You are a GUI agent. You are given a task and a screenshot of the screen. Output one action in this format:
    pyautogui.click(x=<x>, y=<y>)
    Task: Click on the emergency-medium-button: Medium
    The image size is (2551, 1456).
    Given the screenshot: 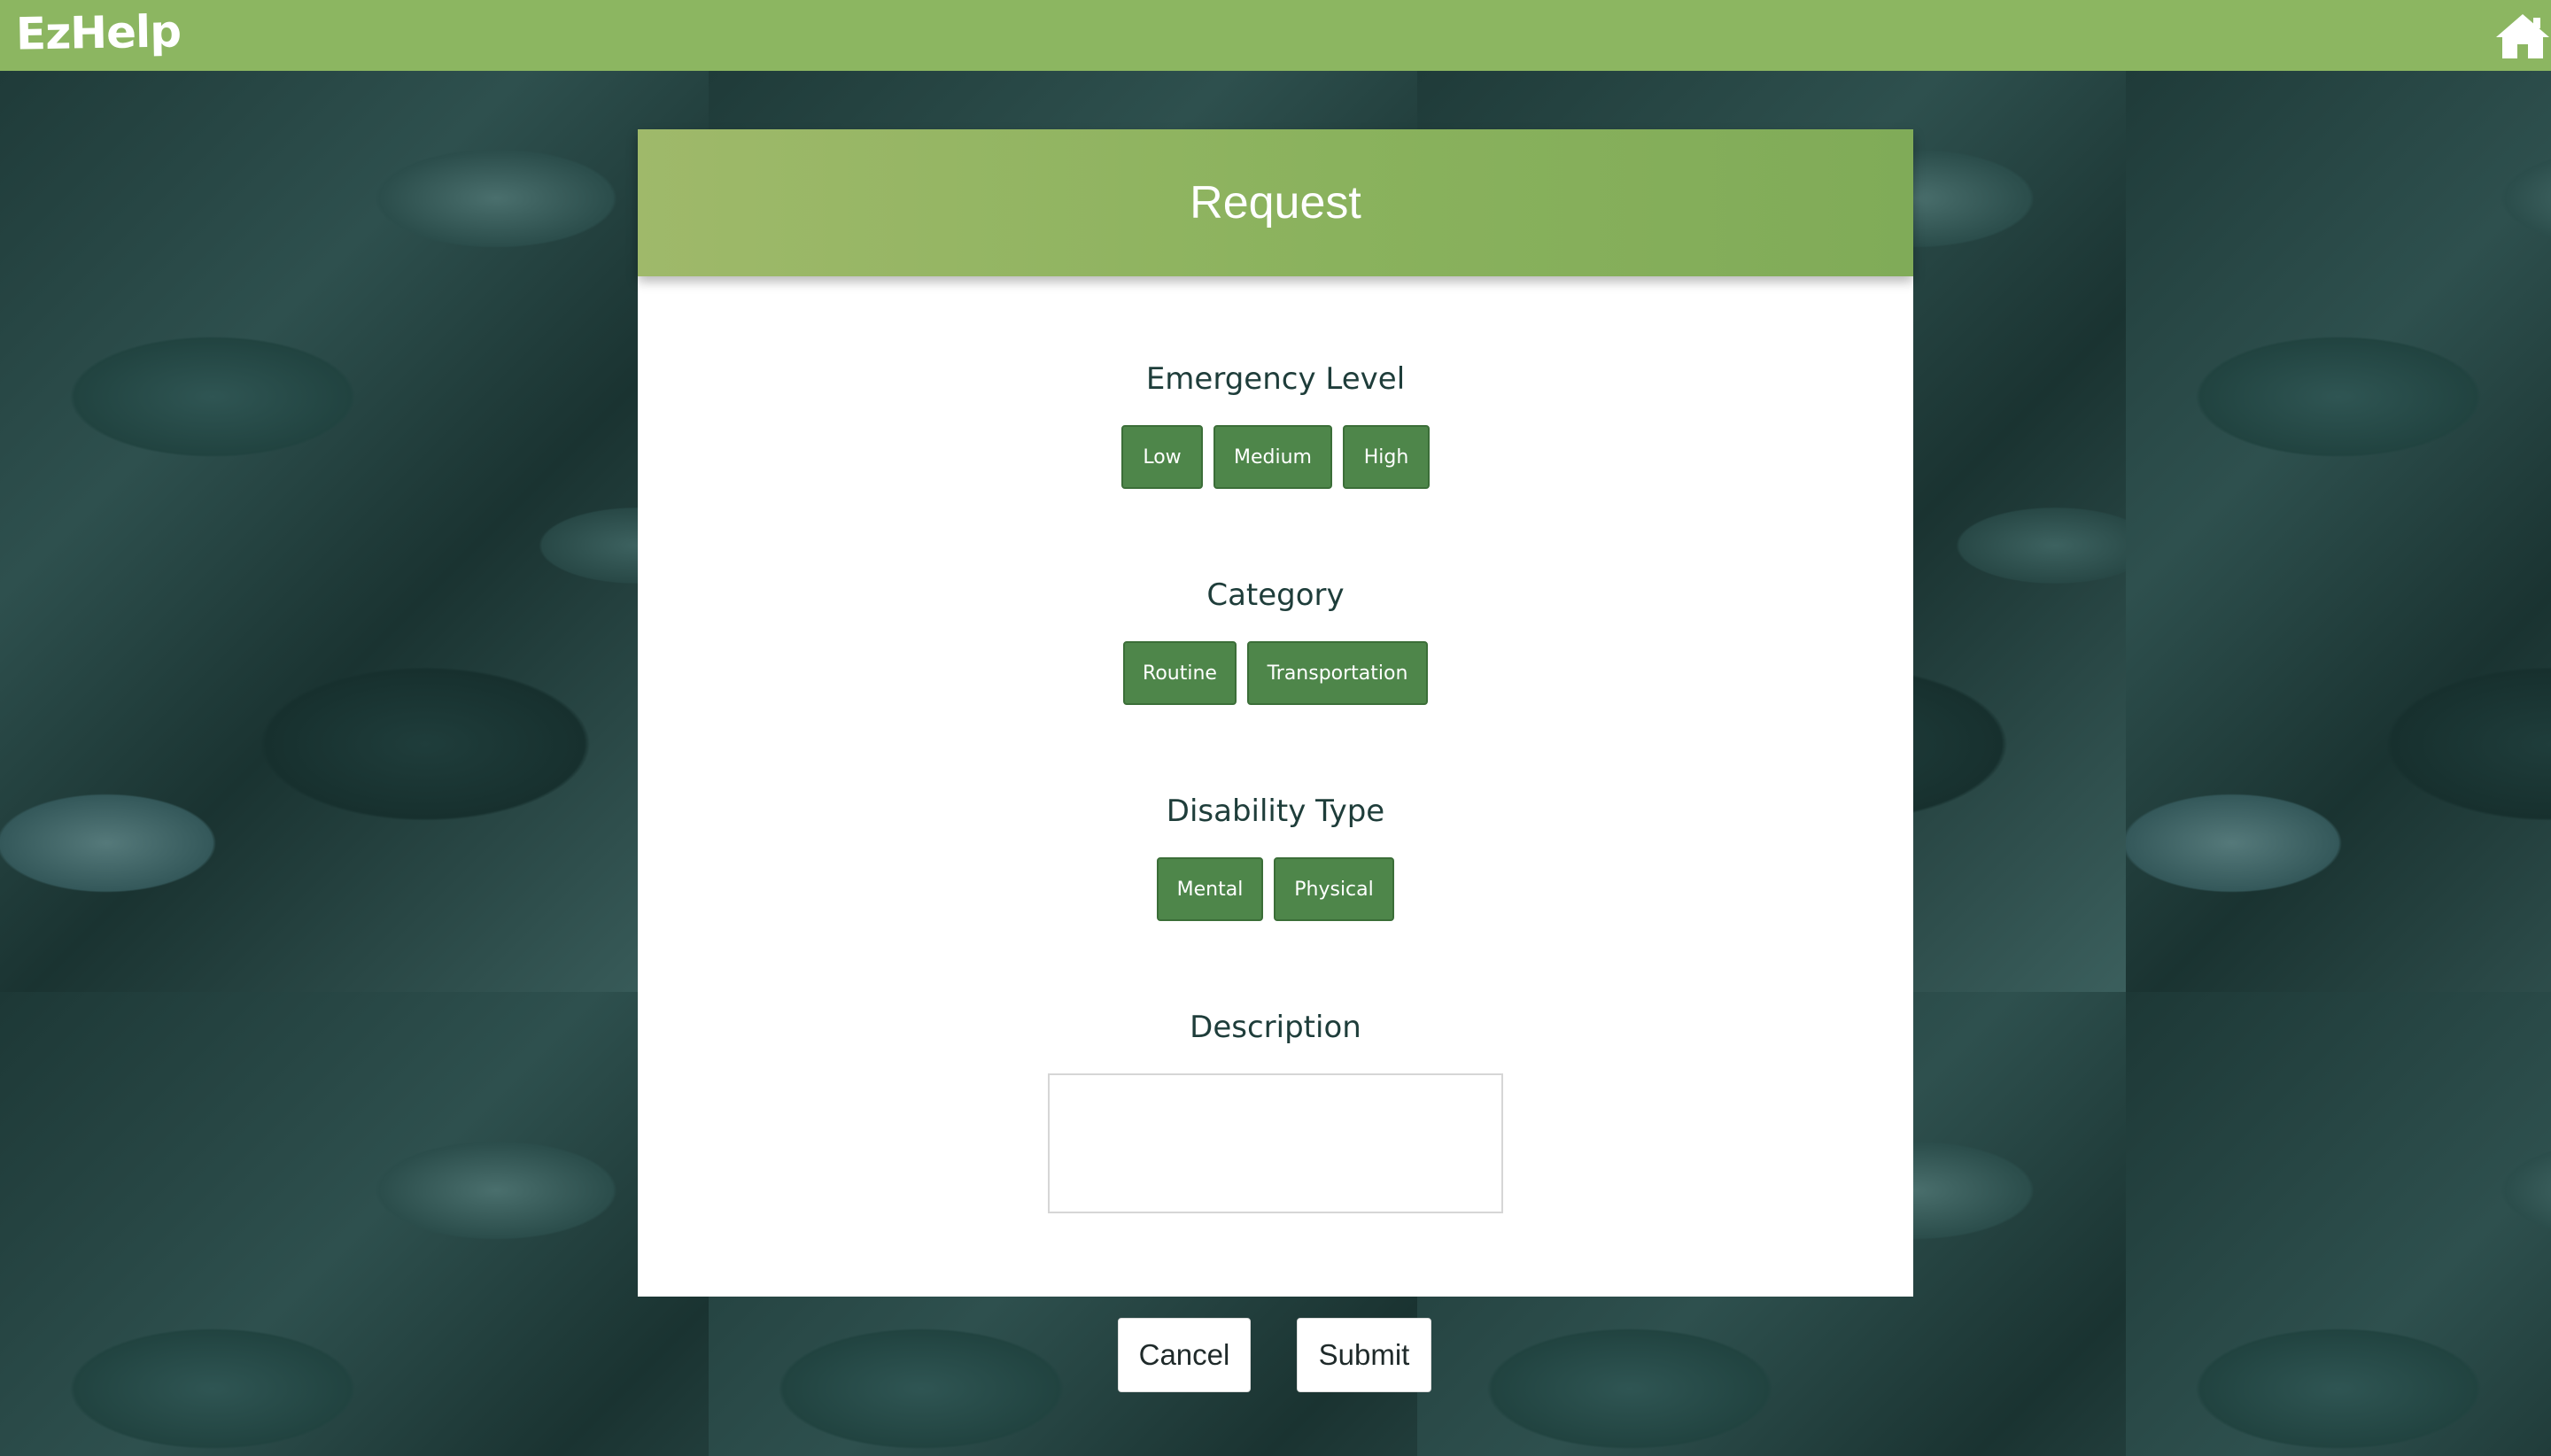 What is the action you would take?
    pyautogui.click(x=1272, y=457)
    